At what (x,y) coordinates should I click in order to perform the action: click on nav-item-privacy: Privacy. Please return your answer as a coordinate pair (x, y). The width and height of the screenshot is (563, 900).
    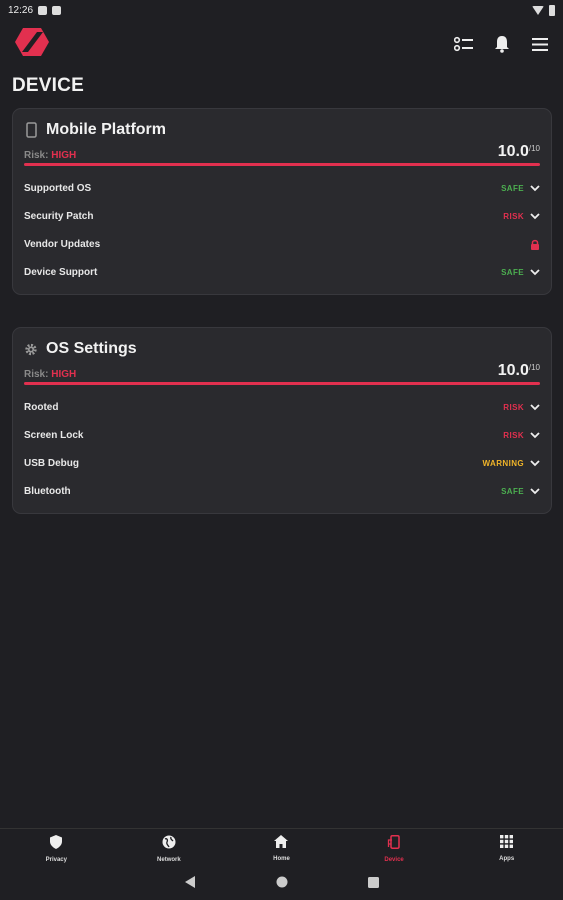
    Looking at the image, I should click on (56, 848).